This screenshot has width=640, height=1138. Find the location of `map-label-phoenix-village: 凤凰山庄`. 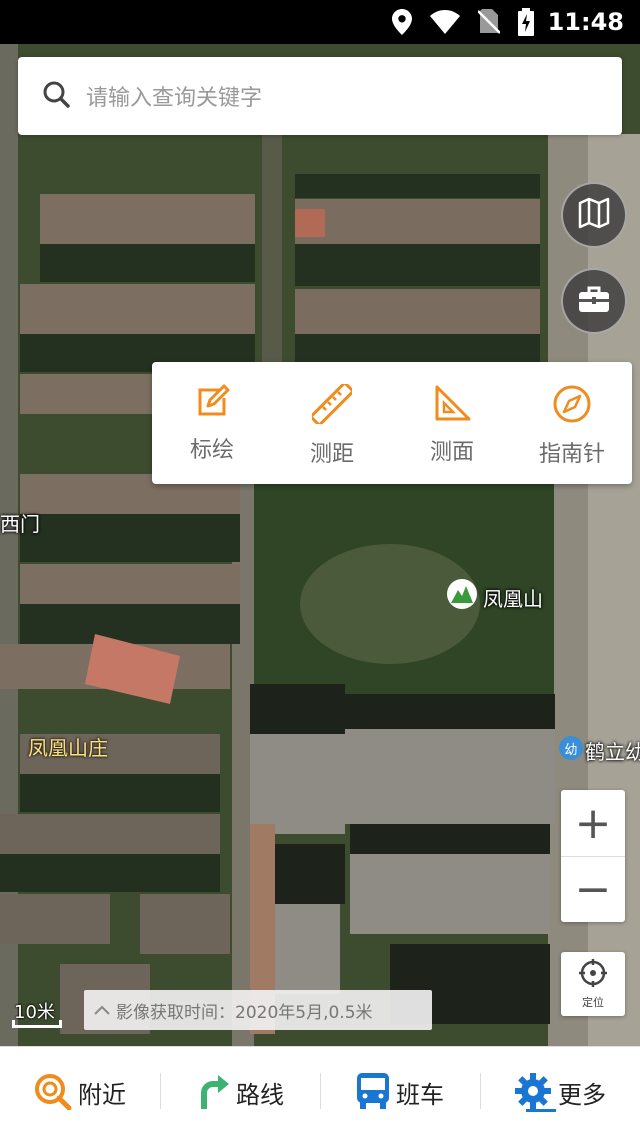

map-label-phoenix-village: 凤凰山庄 is located at coordinates (68, 746).